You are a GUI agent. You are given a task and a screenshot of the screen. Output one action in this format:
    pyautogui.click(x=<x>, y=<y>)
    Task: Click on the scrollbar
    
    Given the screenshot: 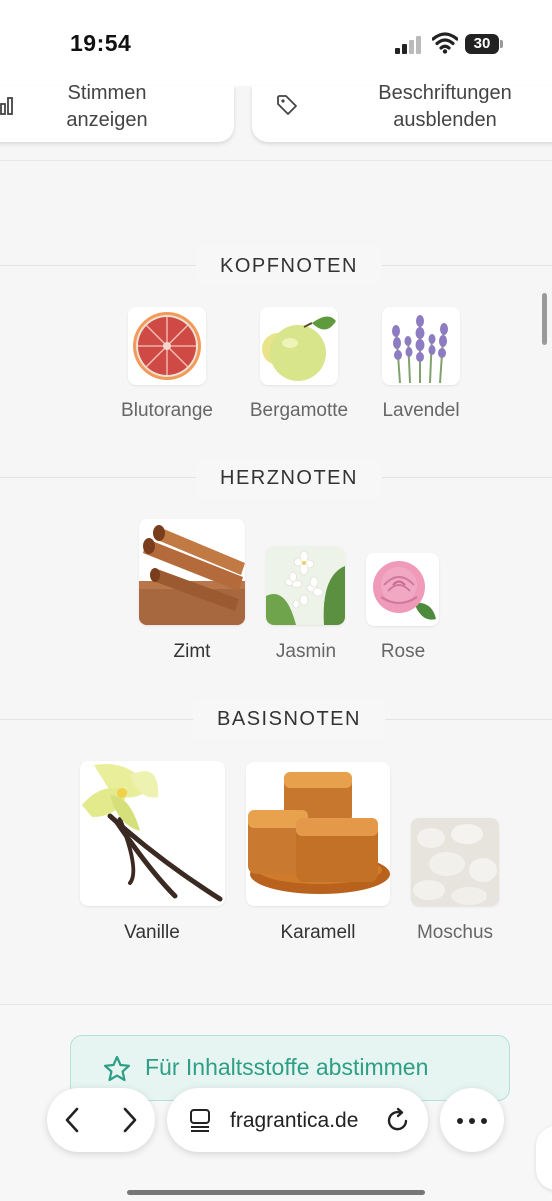 What is the action you would take?
    pyautogui.click(x=544, y=319)
    